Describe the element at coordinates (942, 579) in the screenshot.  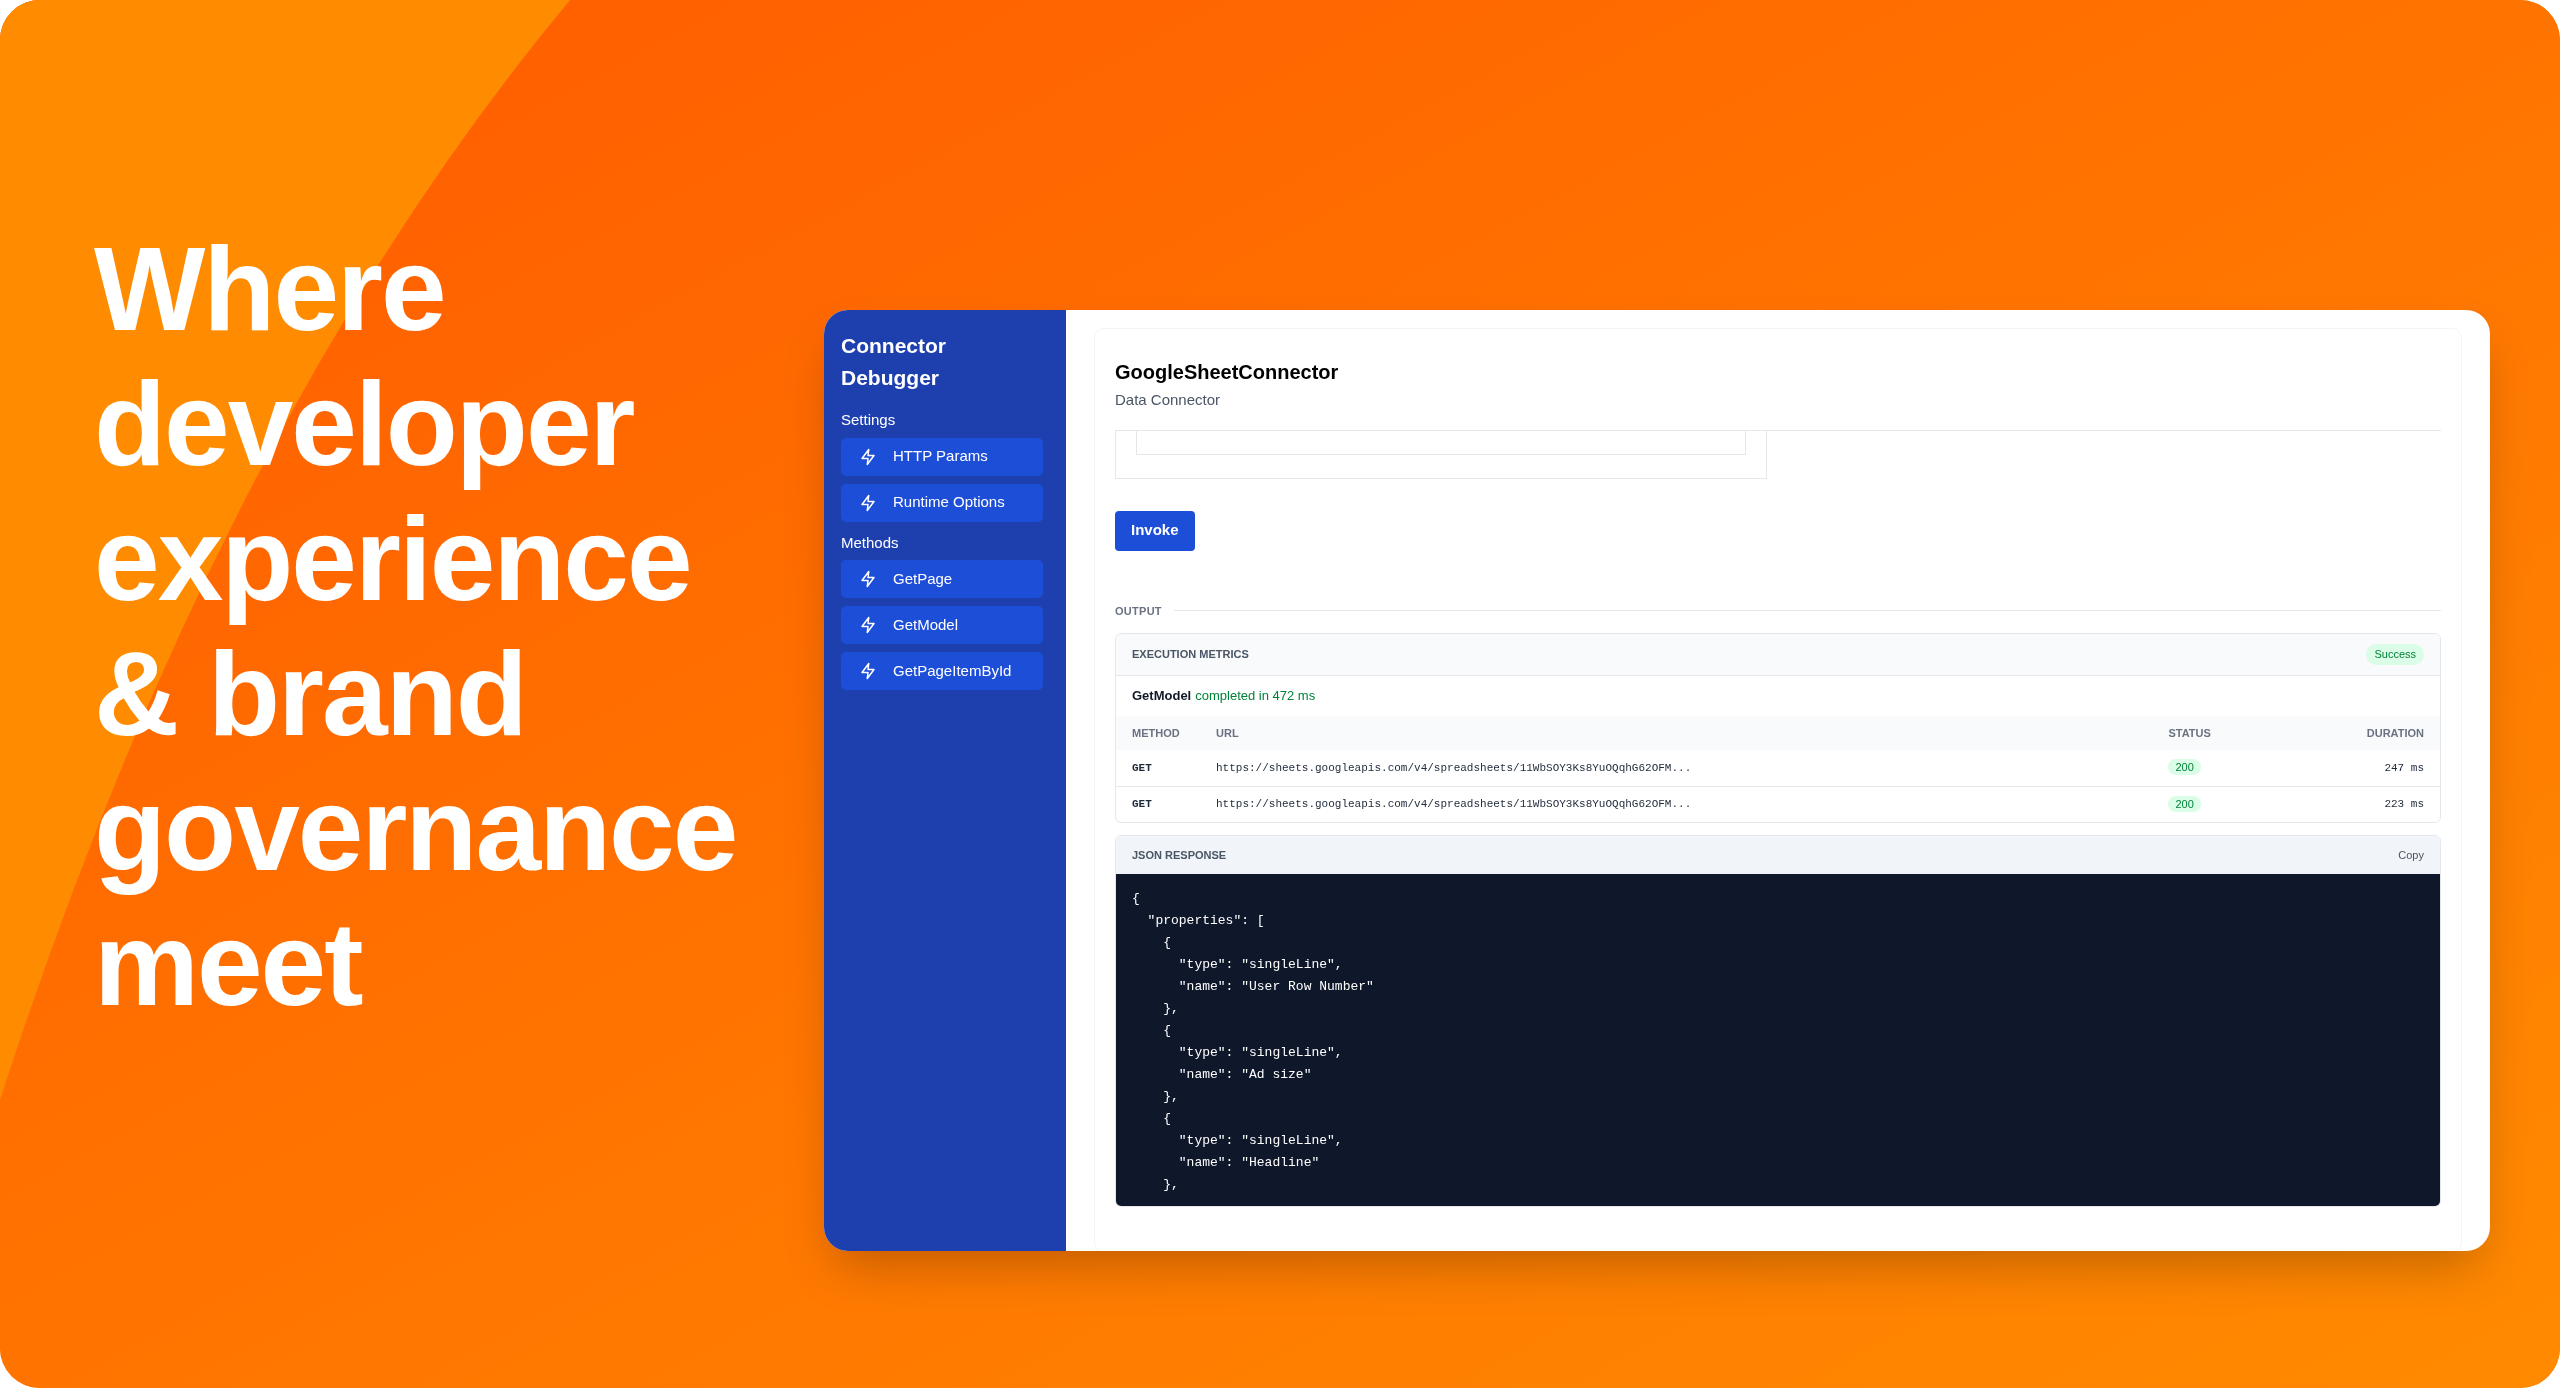
I see `sidebar-item: GetPage` at that location.